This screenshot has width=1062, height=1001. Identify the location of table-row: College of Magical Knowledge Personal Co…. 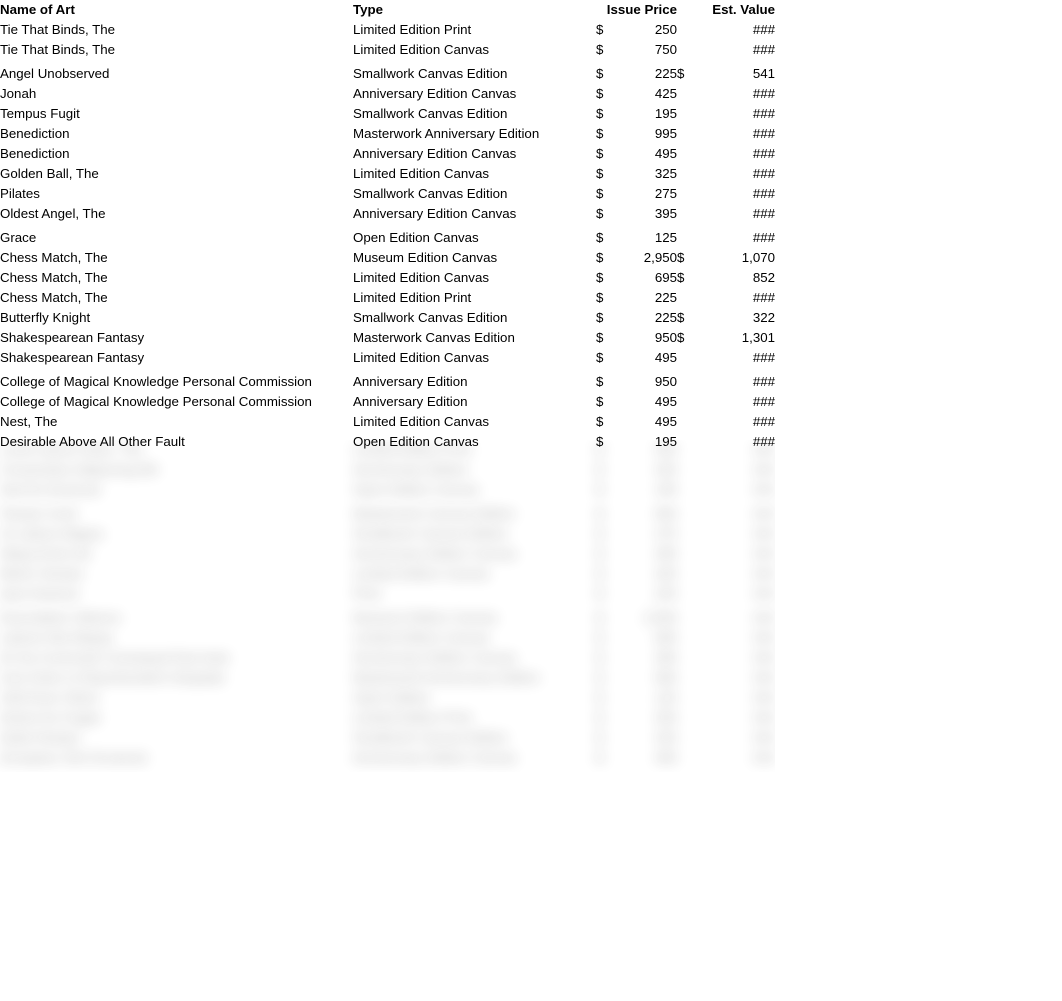
(387, 380).